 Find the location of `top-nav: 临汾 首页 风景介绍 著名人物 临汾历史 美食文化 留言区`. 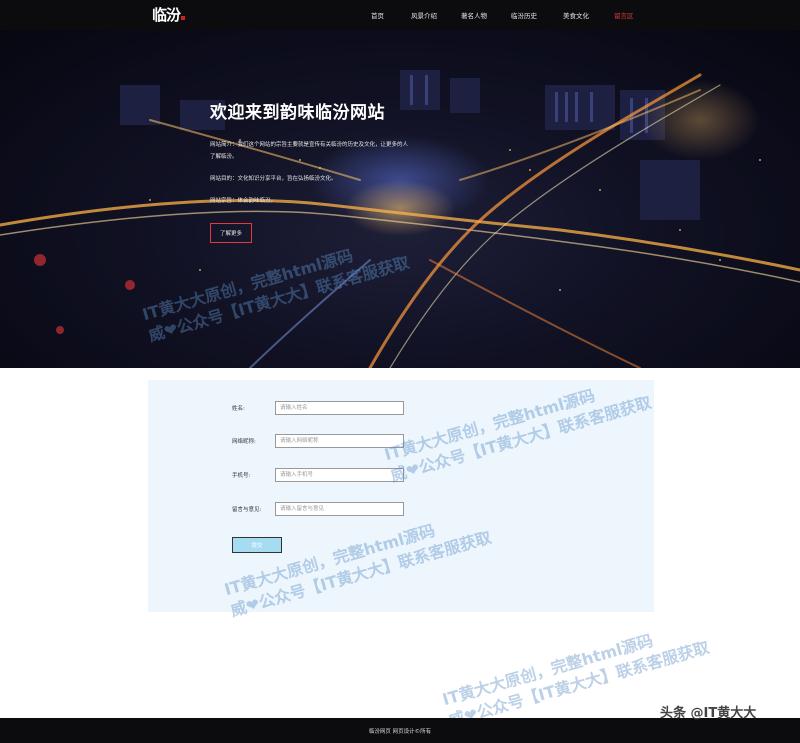

top-nav: 临汾 首页 风景介绍 著名人物 临汾历史 美食文化 留言区 is located at coordinates (400, 15).